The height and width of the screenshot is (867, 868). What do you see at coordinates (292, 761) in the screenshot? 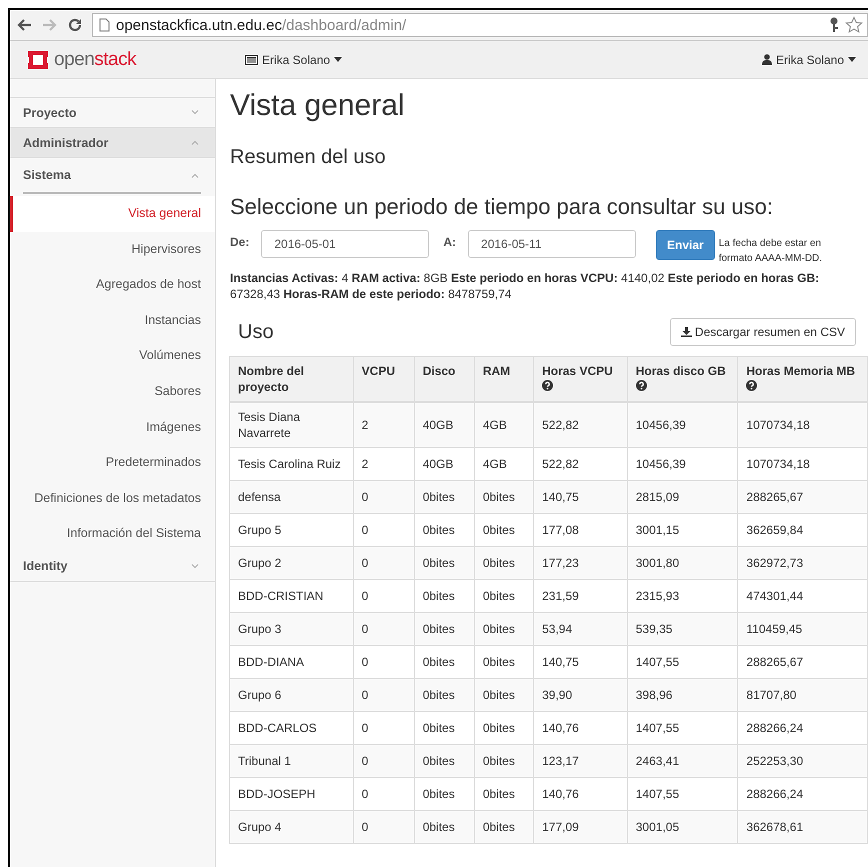
I see `table-cell: Tribunal 1` at bounding box center [292, 761].